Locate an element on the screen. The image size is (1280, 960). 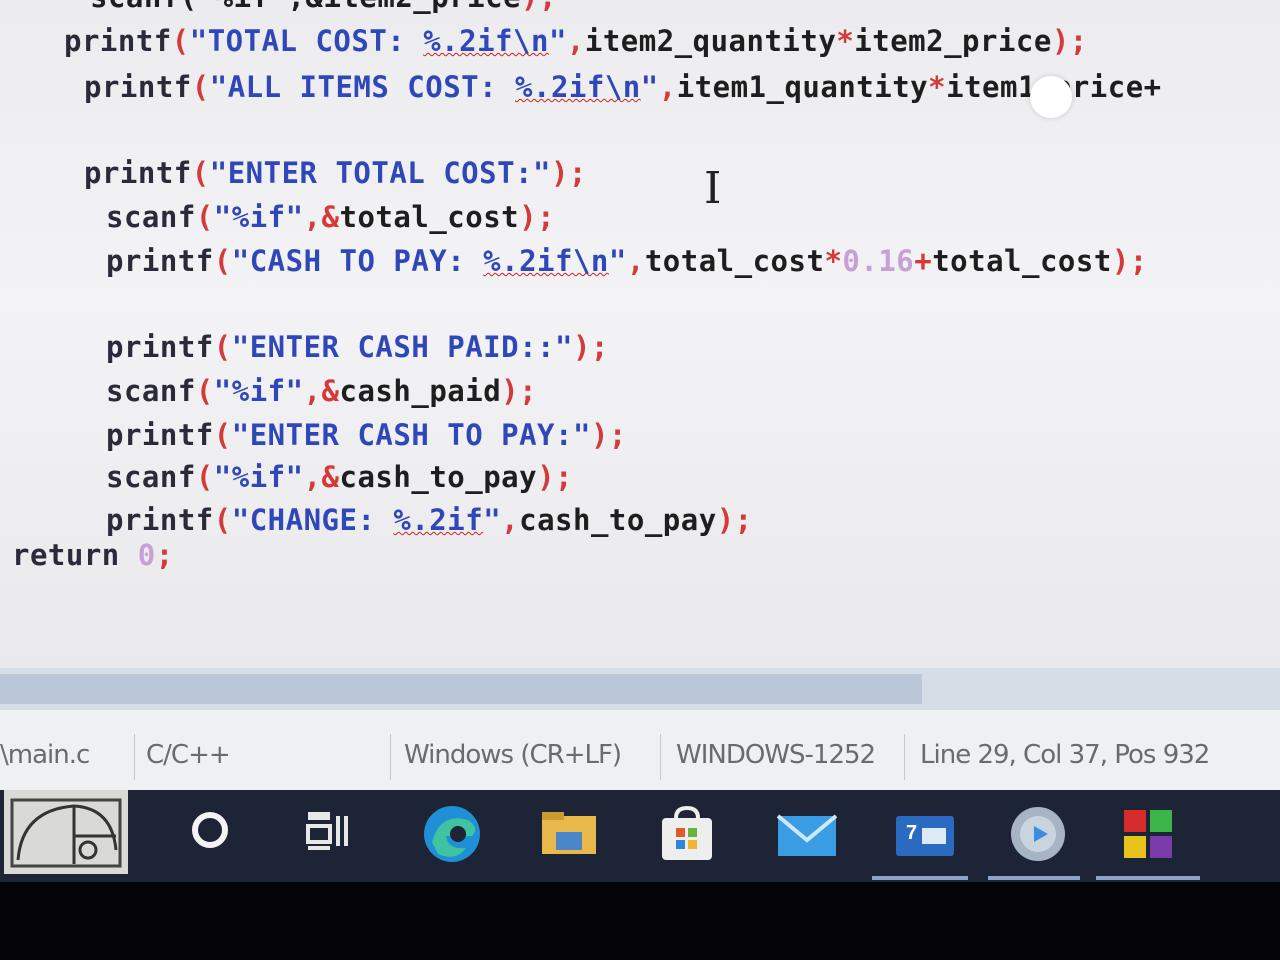
code-token: "TOTAL COST: is located at coordinates (306, 41).